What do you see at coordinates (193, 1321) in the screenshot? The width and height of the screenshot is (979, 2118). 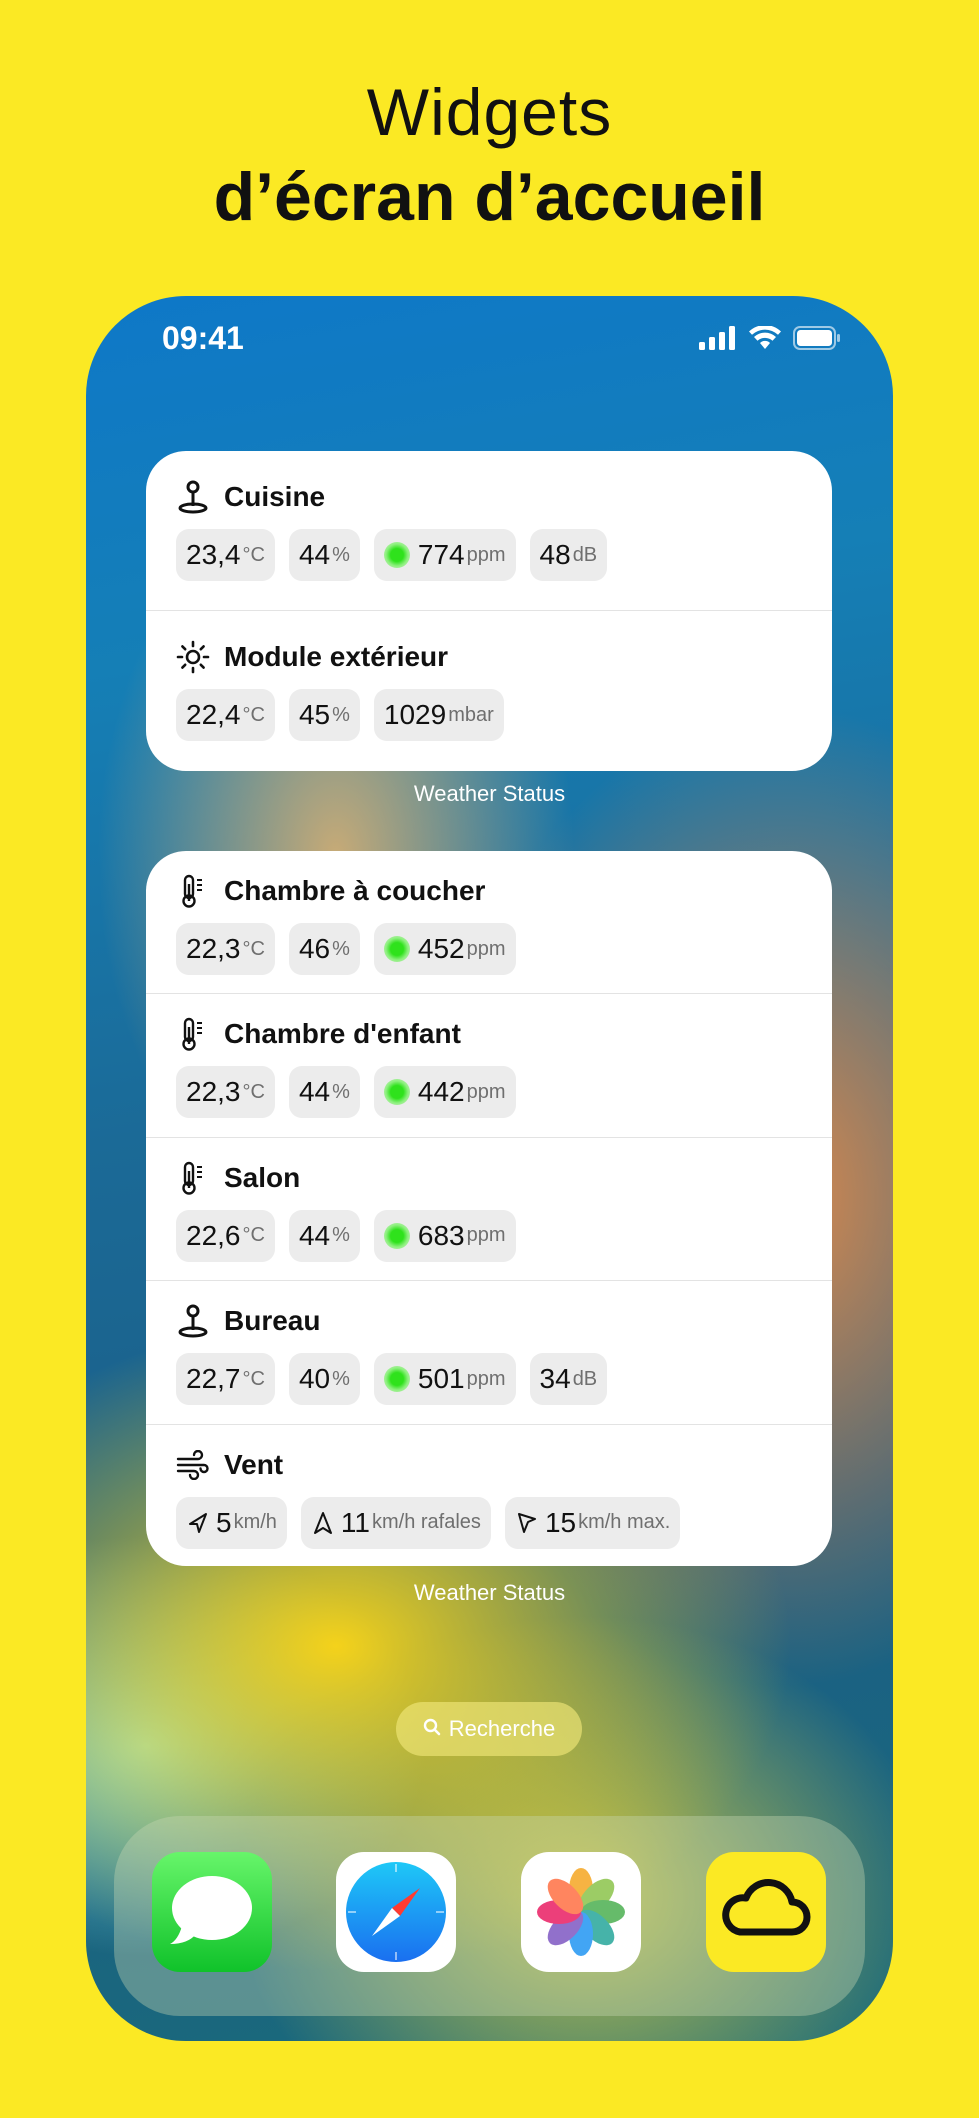 I see `location-pin-icon` at bounding box center [193, 1321].